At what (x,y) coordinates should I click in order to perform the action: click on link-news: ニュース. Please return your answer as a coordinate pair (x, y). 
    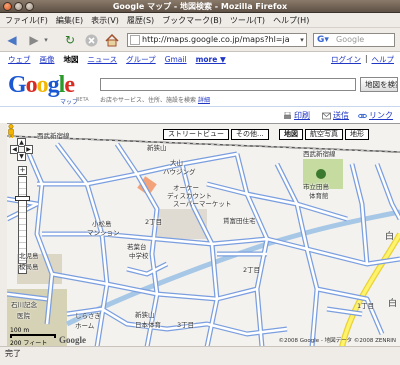
    Looking at the image, I should click on (103, 59).